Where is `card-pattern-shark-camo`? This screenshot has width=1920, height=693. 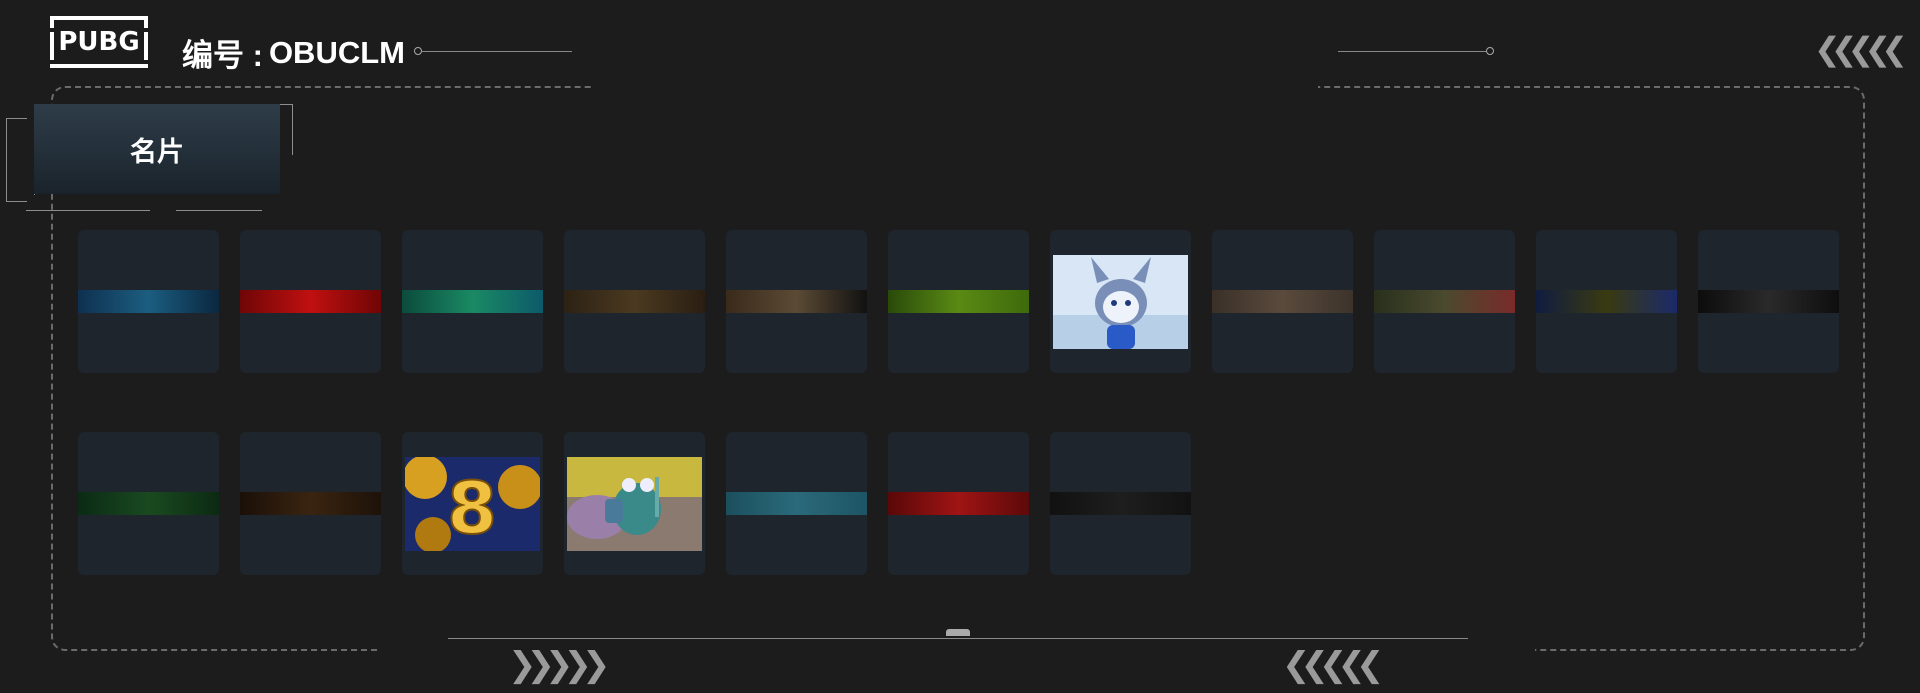
card-pattern-shark-camo is located at coordinates (1444, 301).